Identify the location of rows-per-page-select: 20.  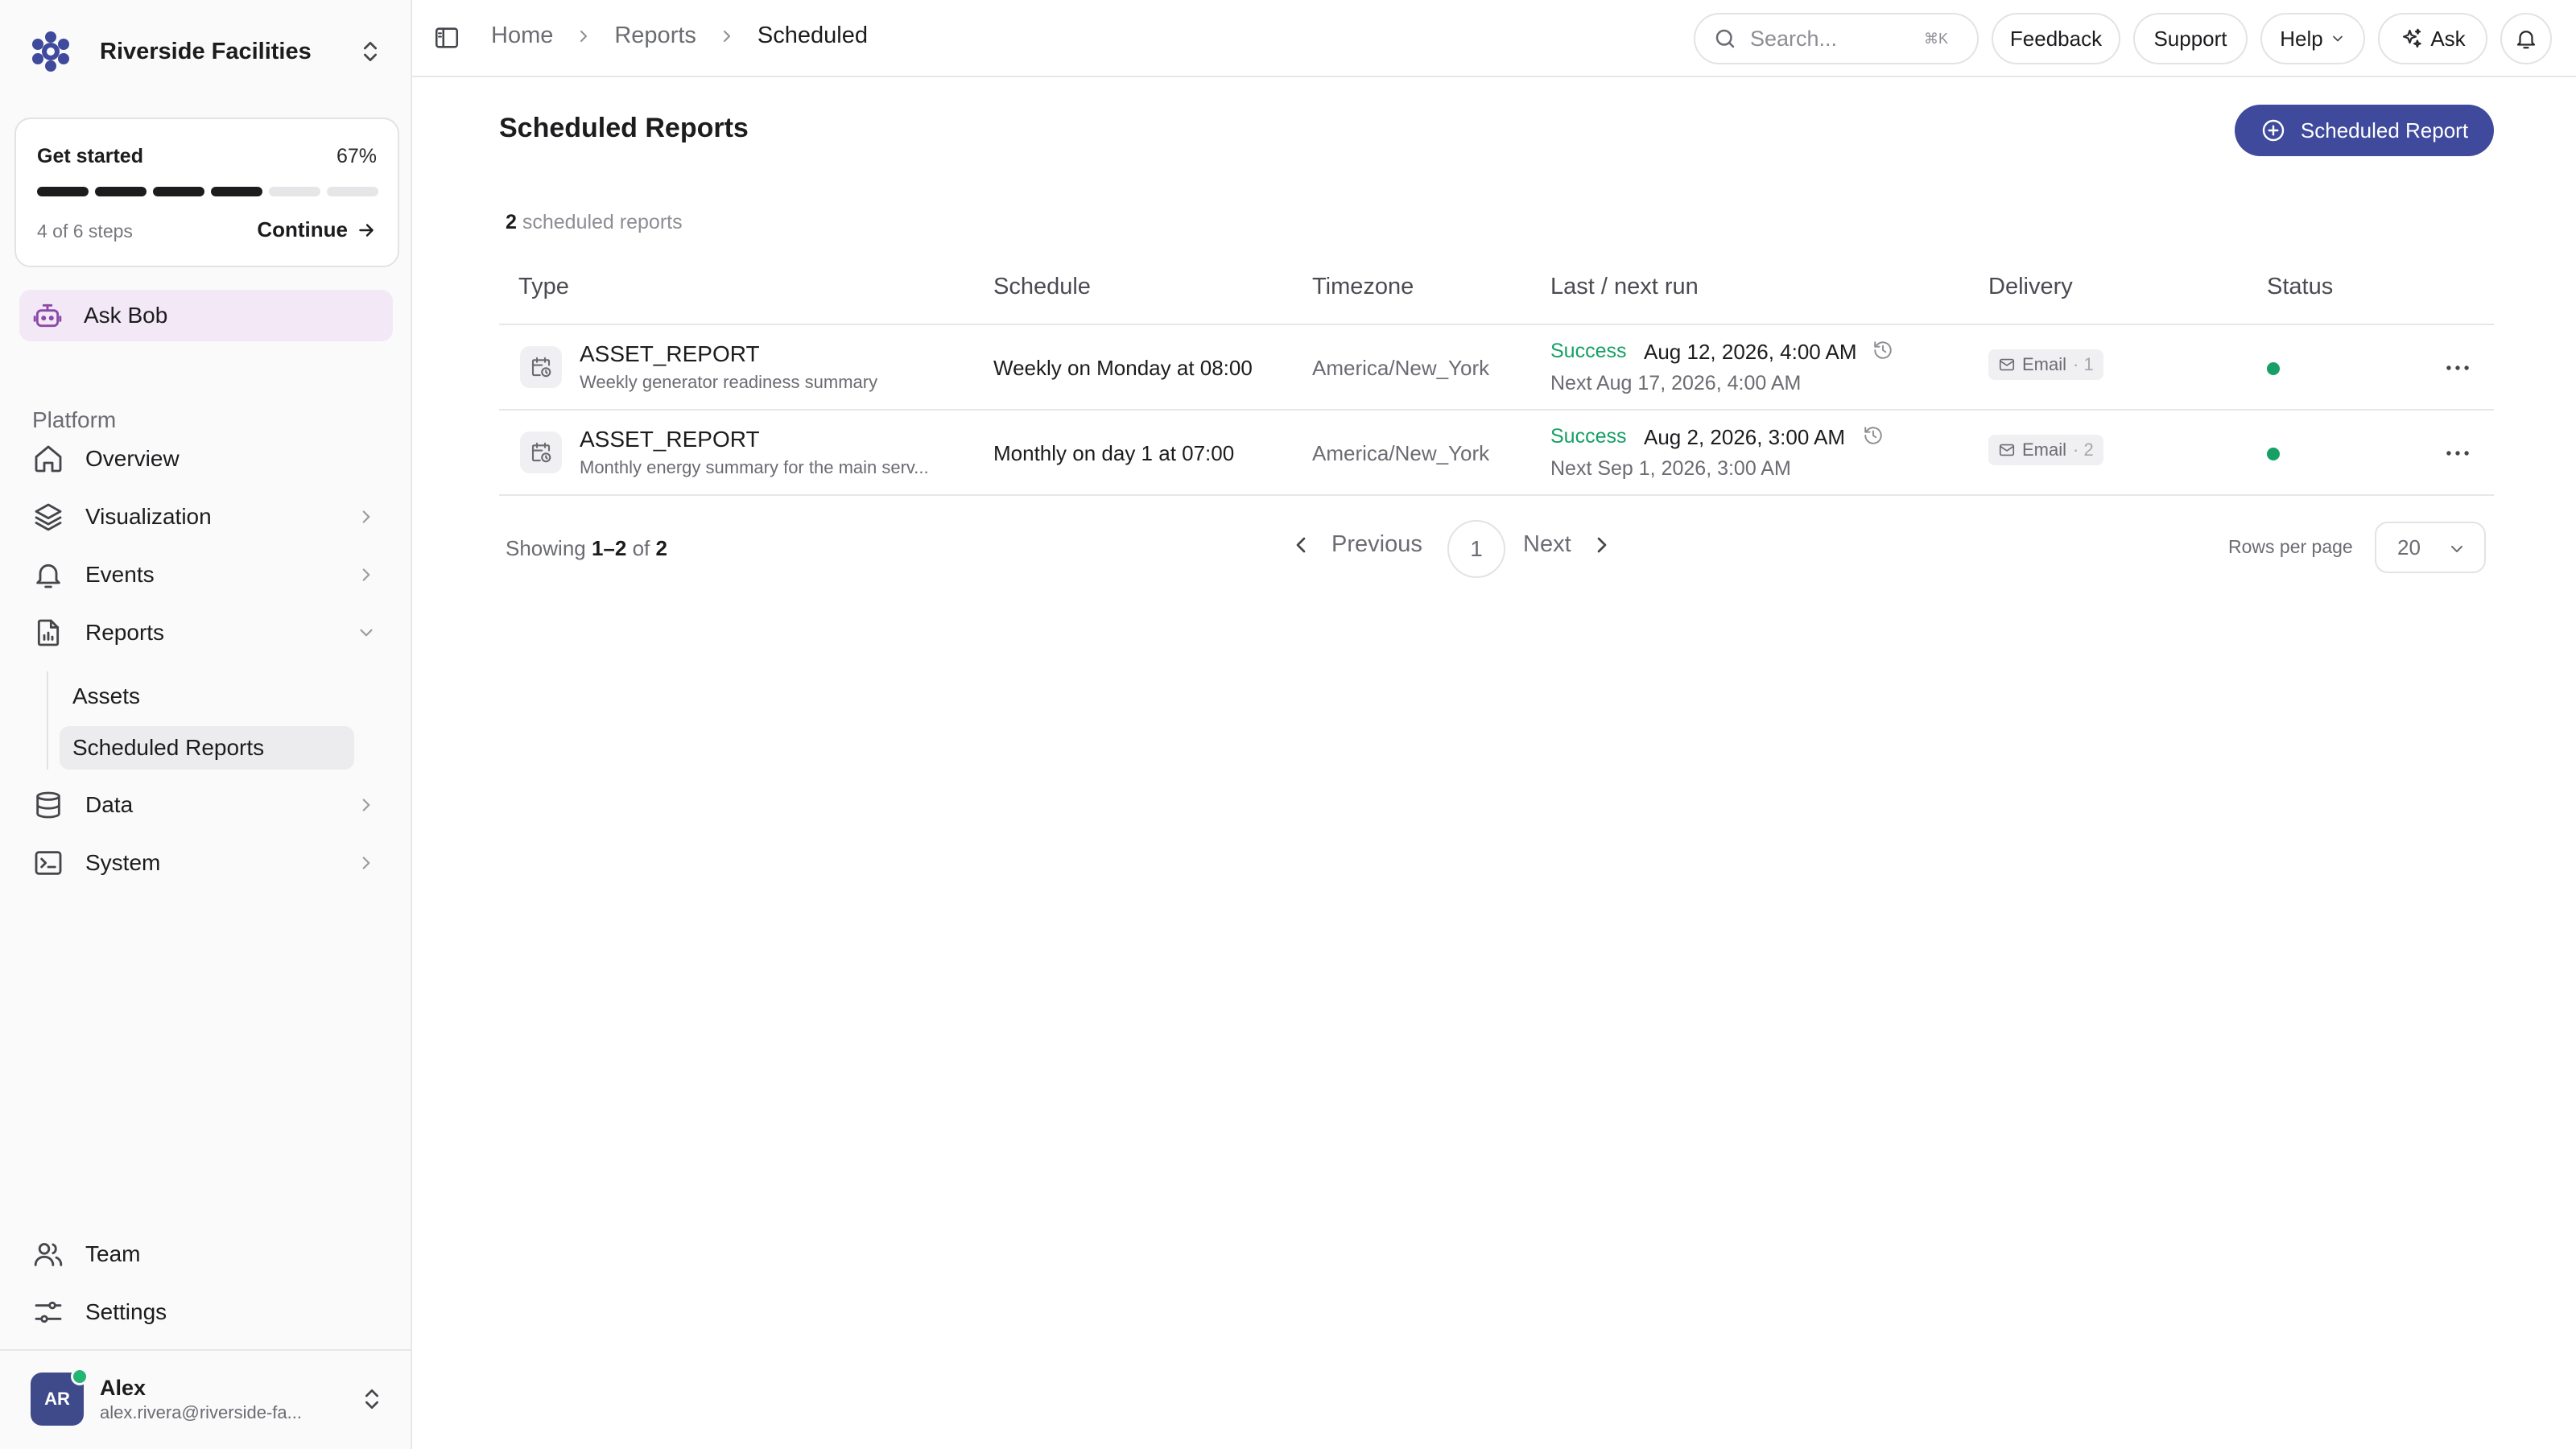
(2430, 547).